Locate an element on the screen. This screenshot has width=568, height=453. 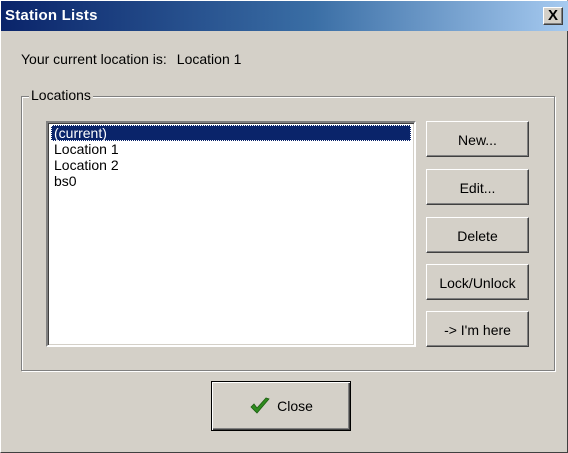
check-icon is located at coordinates (260, 405).